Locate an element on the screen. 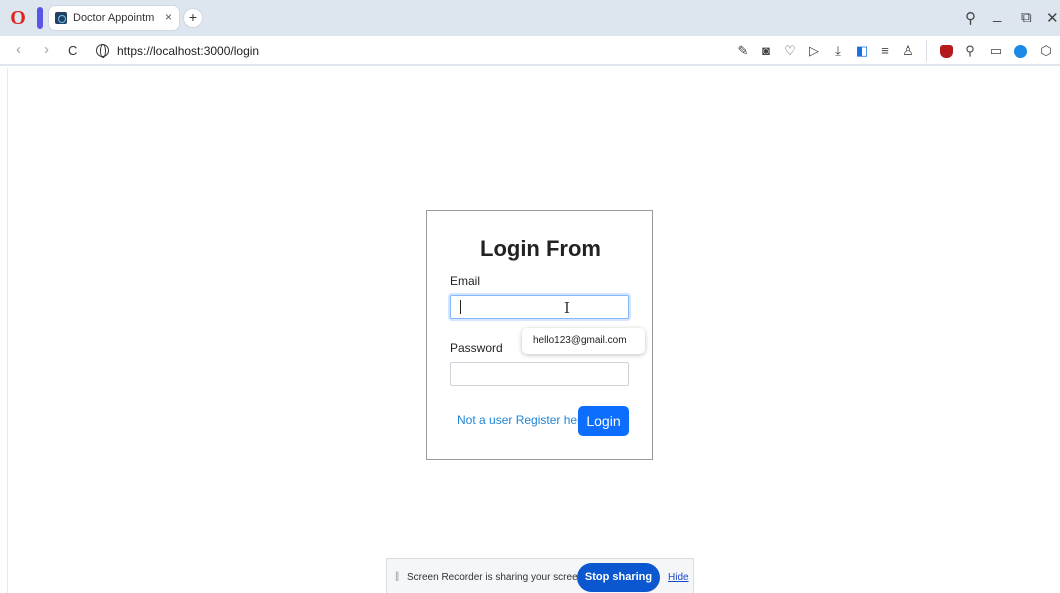  email-field: I is located at coordinates (539, 307).